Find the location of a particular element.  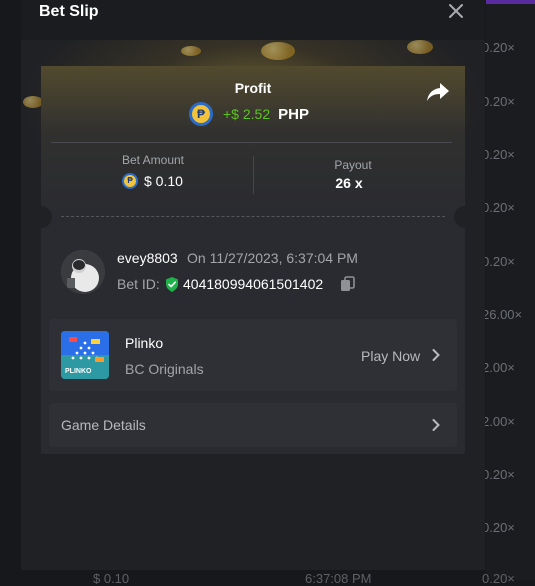

close-icon is located at coordinates (456, 11).